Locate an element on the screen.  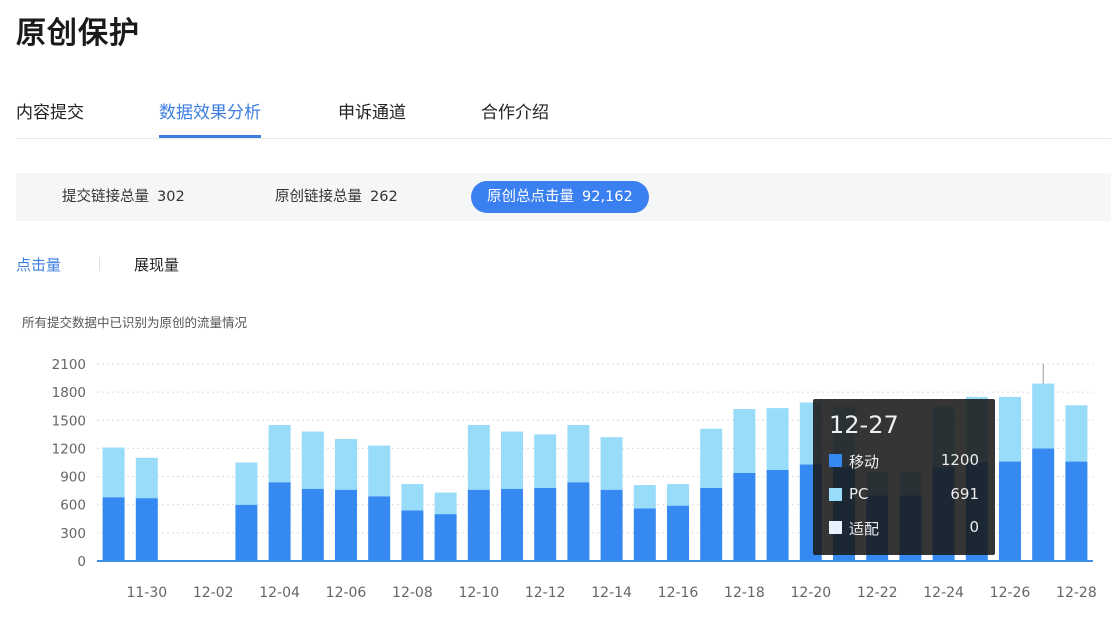
metric-tab-impressions: 展现量 is located at coordinates (156, 264).